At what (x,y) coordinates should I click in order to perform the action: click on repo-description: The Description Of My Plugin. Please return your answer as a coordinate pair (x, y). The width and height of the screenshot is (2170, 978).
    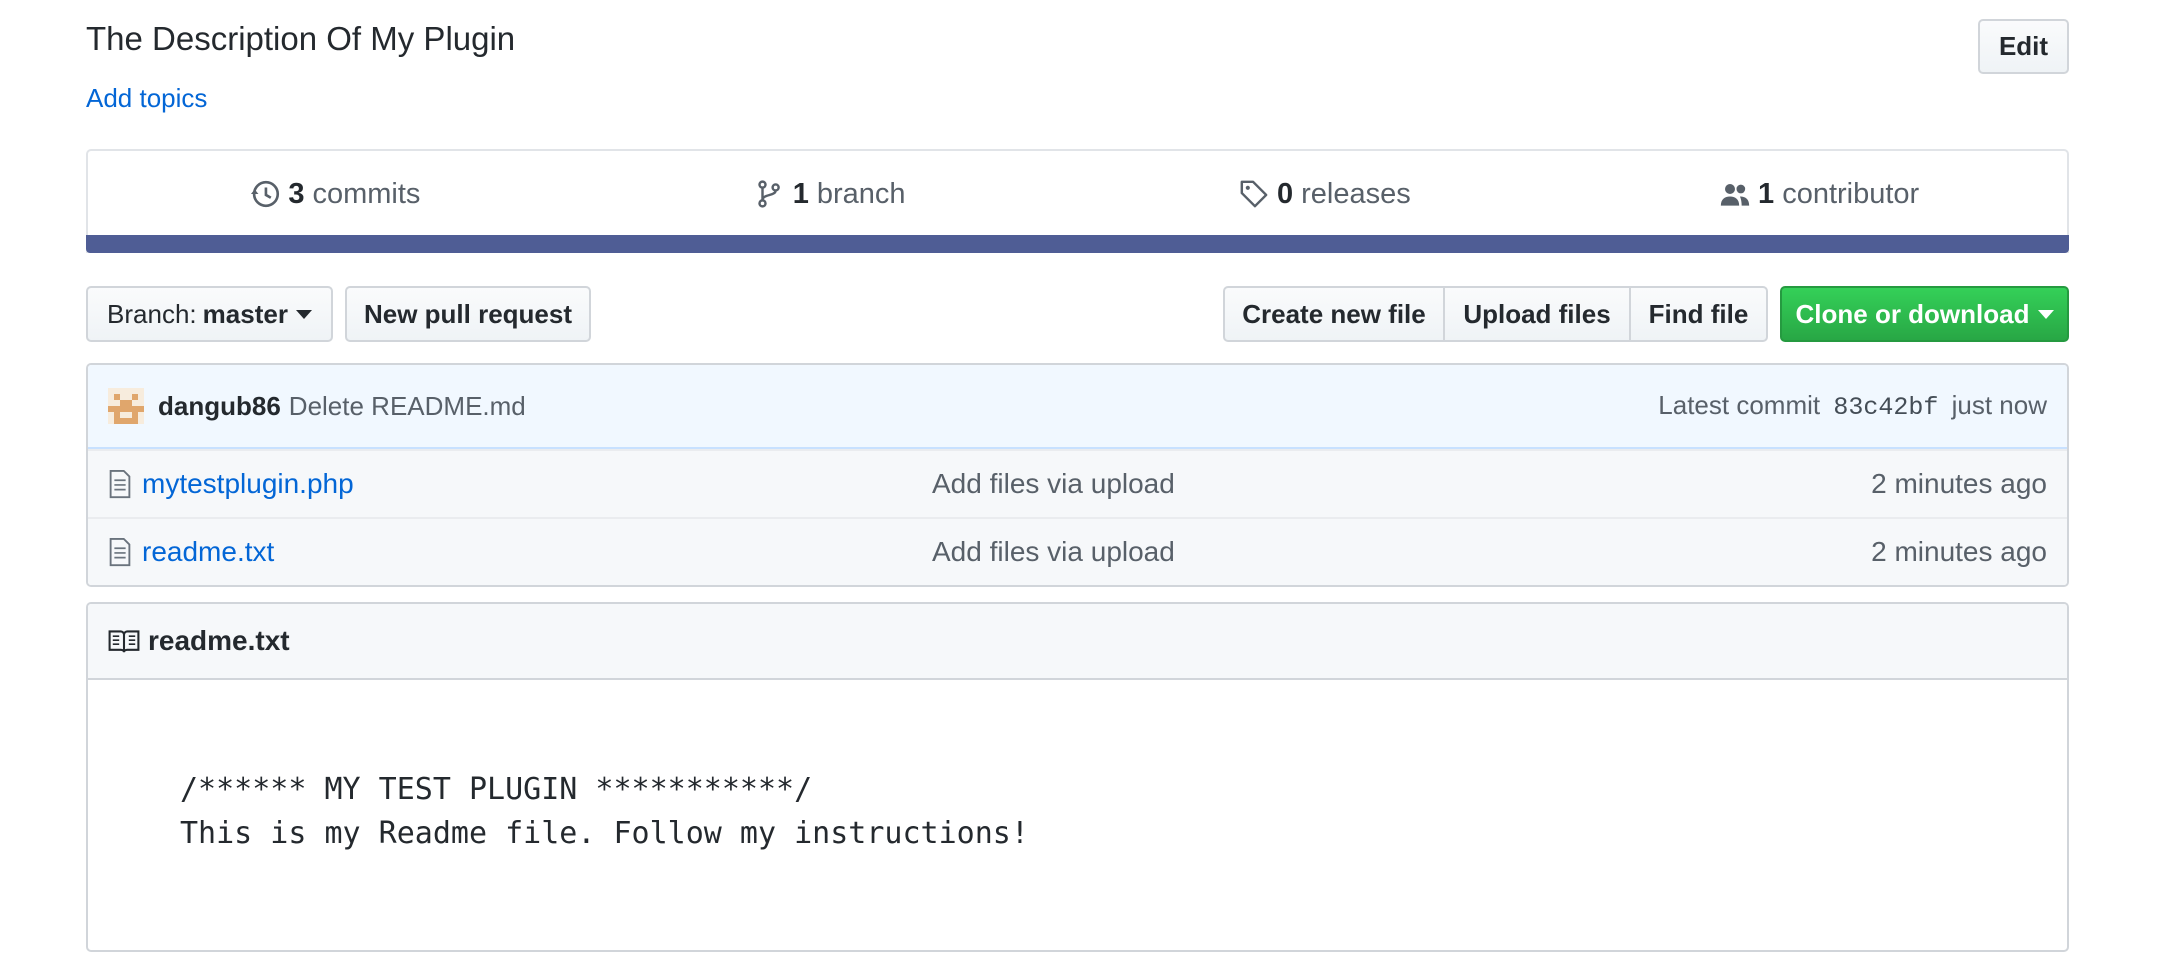
    Looking at the image, I should click on (301, 38).